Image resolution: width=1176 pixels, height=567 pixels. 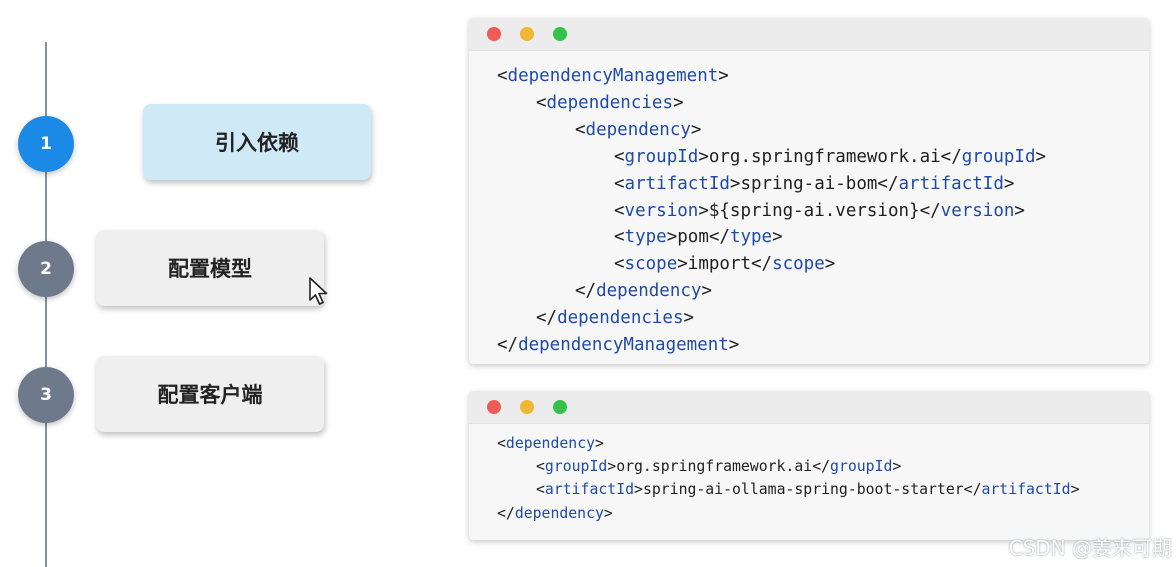 What do you see at coordinates (814, 210) in the screenshot?
I see `tag-value: ${spring-ai.version}` at bounding box center [814, 210].